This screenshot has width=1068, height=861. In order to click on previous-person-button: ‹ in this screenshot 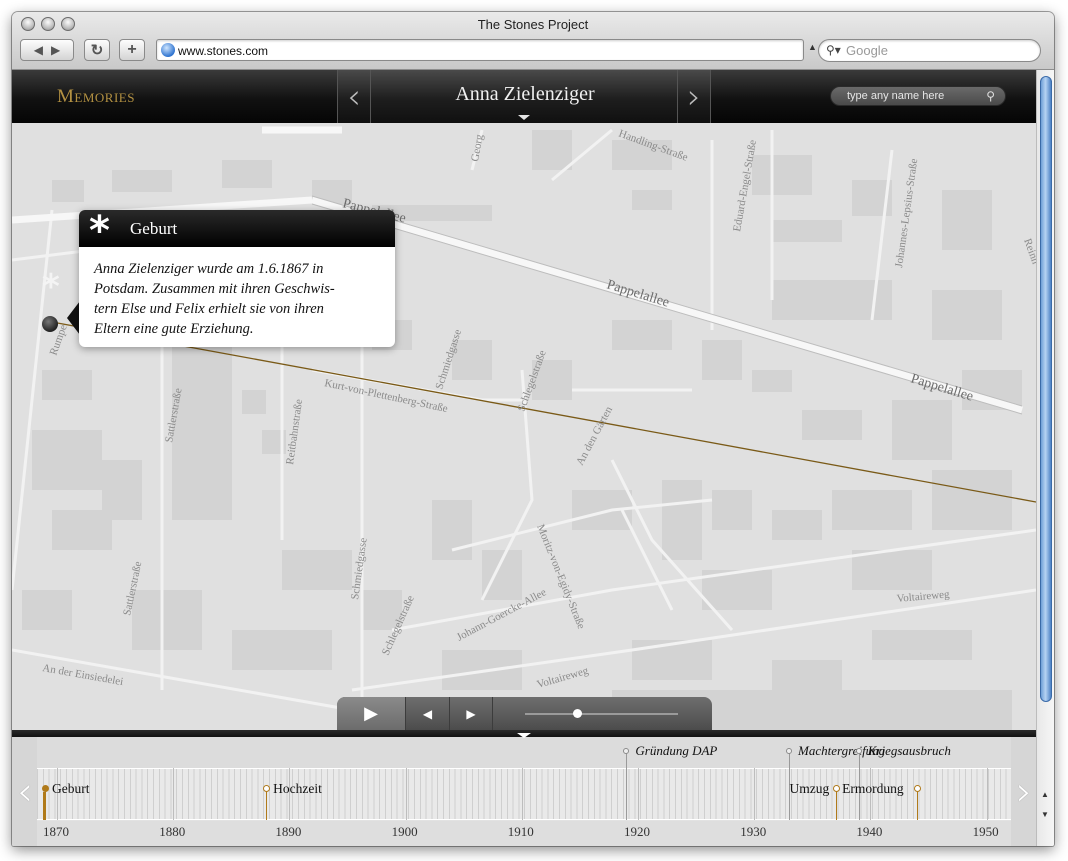, I will do `click(354, 96)`.